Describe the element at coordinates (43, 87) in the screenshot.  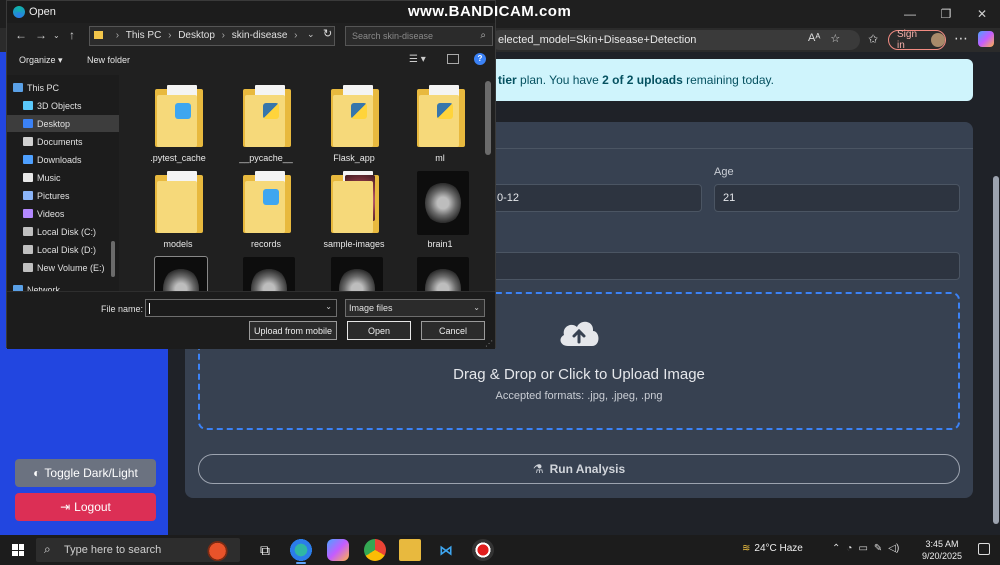
I see `nav-item-label: This PC` at that location.